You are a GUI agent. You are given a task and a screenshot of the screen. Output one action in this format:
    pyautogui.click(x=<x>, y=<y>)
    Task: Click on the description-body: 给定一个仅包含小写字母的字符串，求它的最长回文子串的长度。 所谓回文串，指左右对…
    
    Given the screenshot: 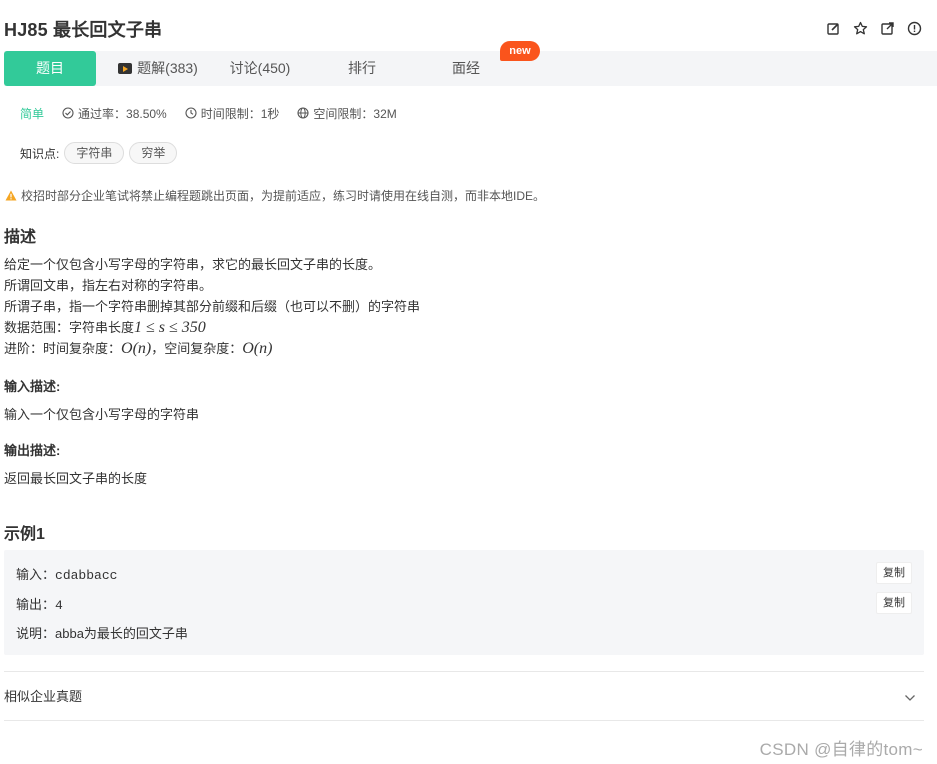 What is the action you would take?
    pyautogui.click(x=212, y=306)
    